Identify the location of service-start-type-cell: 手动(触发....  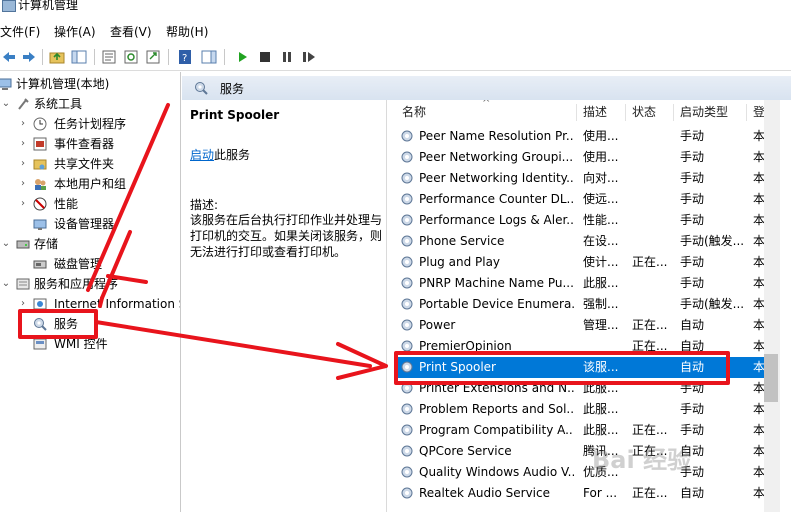
(712, 241).